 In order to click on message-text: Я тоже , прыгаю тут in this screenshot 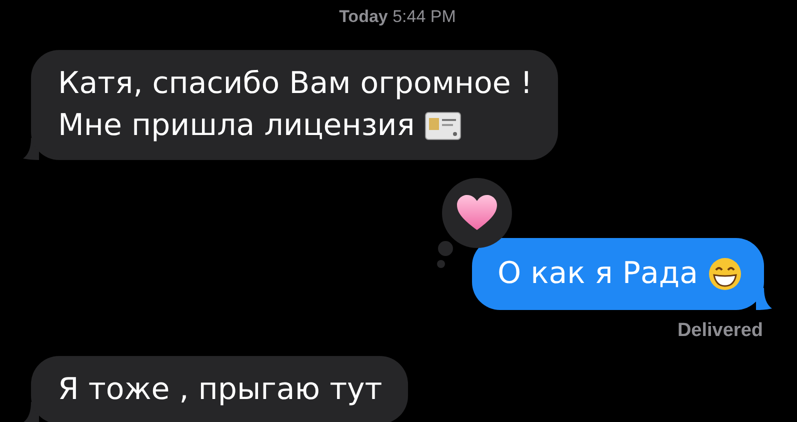, I will do `click(220, 390)`.